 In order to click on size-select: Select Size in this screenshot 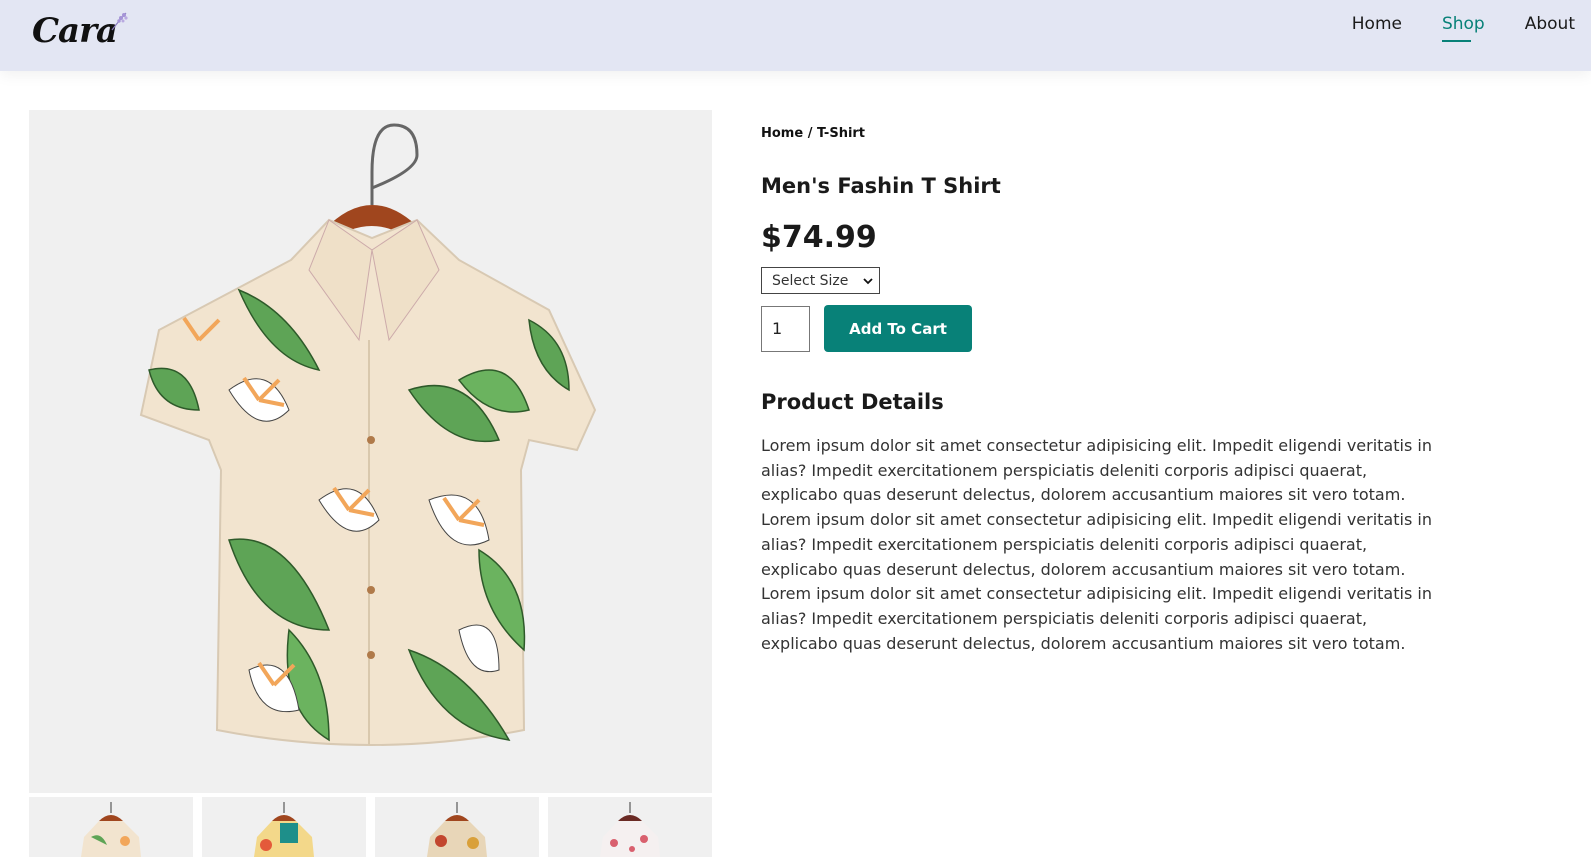, I will do `click(820, 280)`.